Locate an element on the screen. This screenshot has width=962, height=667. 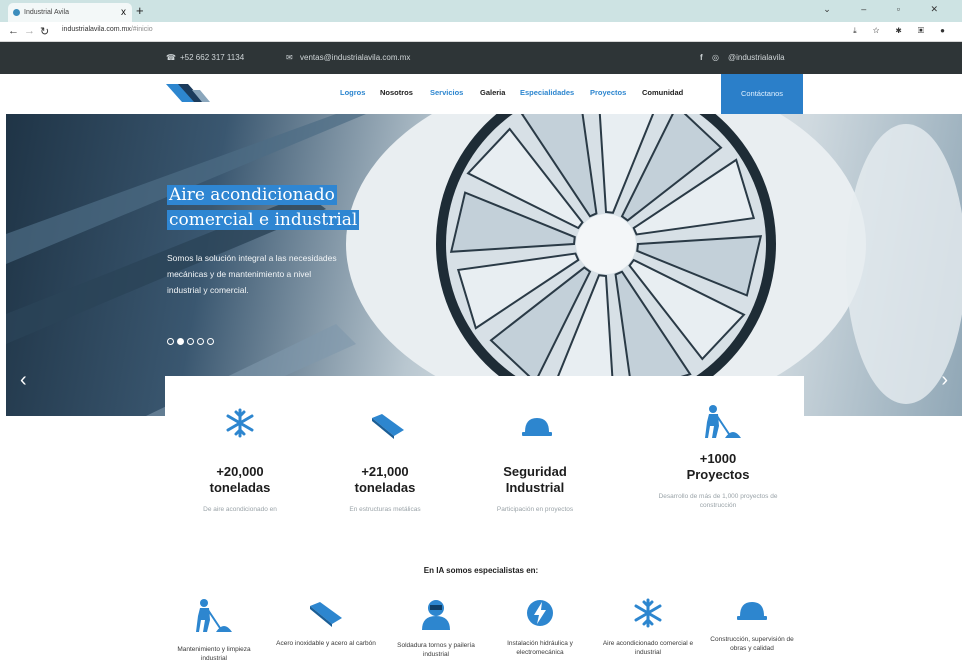
specialties-title: En IA somos especialistas en: is located at coordinates (481, 570).